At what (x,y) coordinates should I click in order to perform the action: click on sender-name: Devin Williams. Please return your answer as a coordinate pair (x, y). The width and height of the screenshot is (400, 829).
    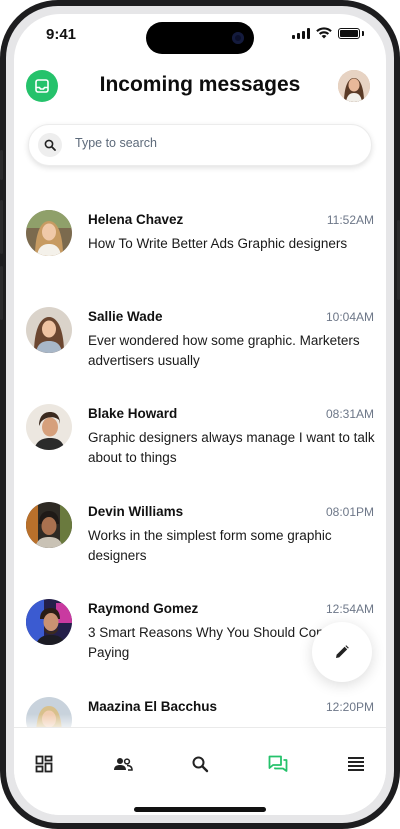
    Looking at the image, I should click on (136, 511).